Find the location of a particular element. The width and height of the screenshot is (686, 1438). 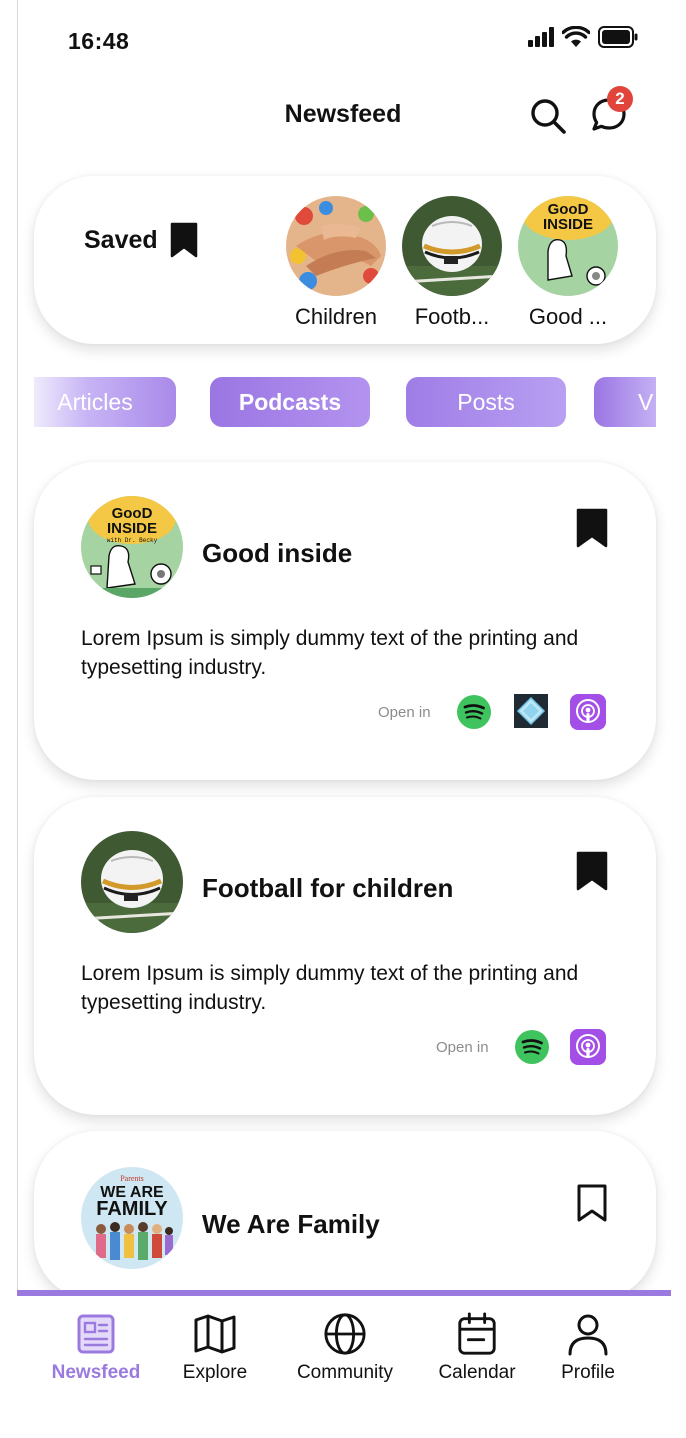

signal-icon is located at coordinates (541, 37).